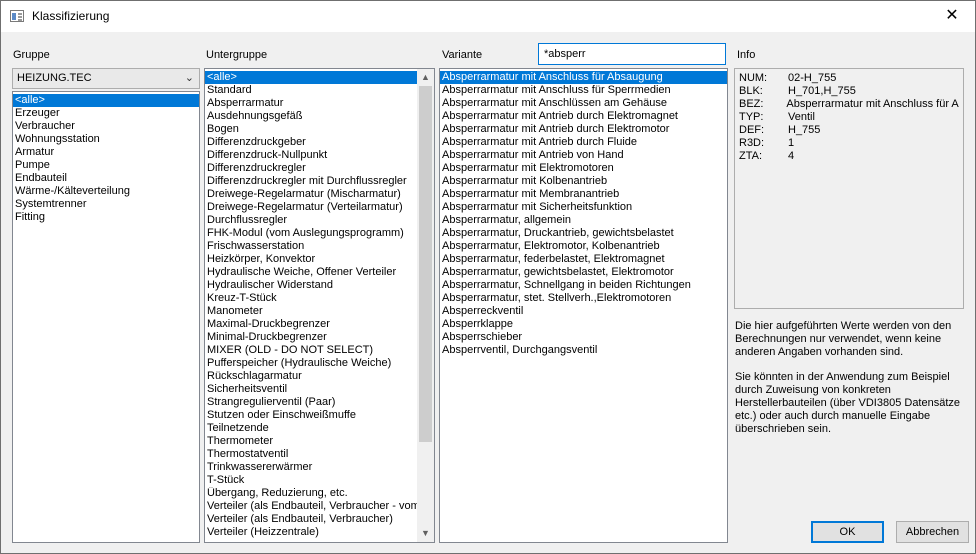 This screenshot has height=554, width=976. What do you see at coordinates (311, 207) in the screenshot?
I see `list-item: Dreiwege-Regelarmatur (Verteilarmatur)` at bounding box center [311, 207].